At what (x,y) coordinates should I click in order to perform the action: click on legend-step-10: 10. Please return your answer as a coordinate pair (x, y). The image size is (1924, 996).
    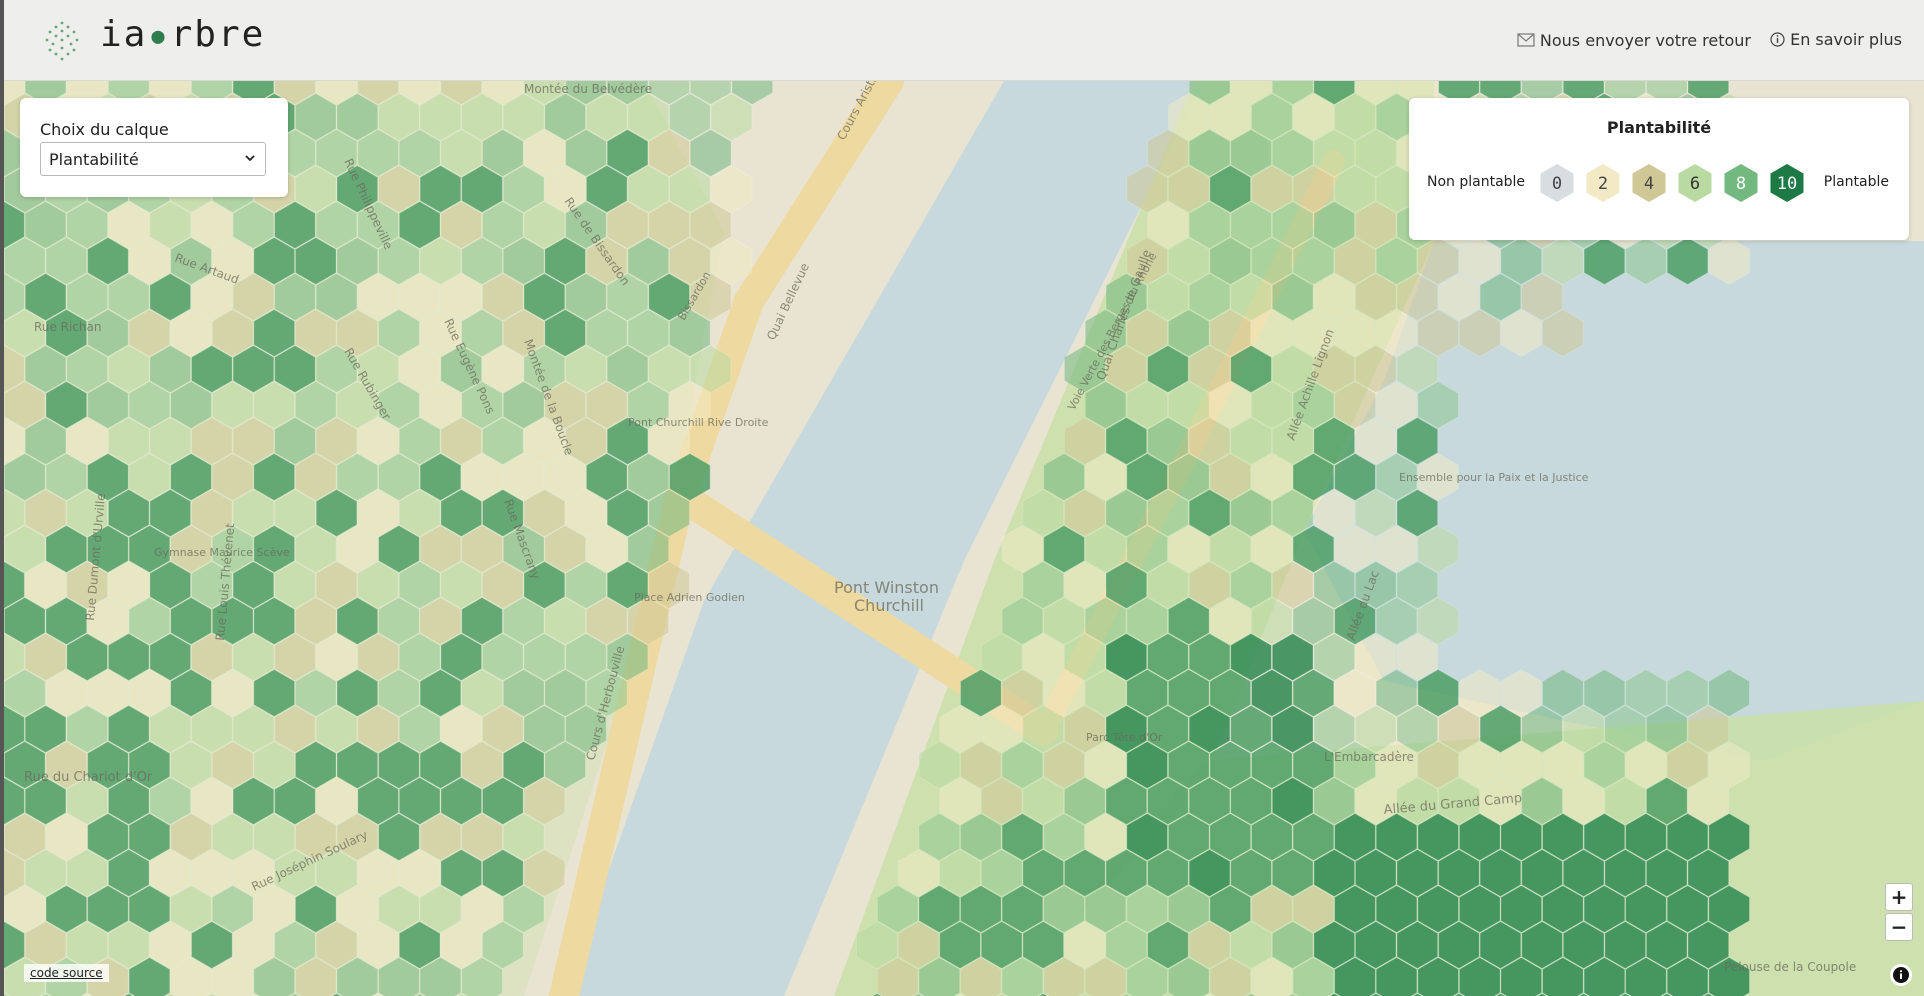
    Looking at the image, I should click on (1787, 183).